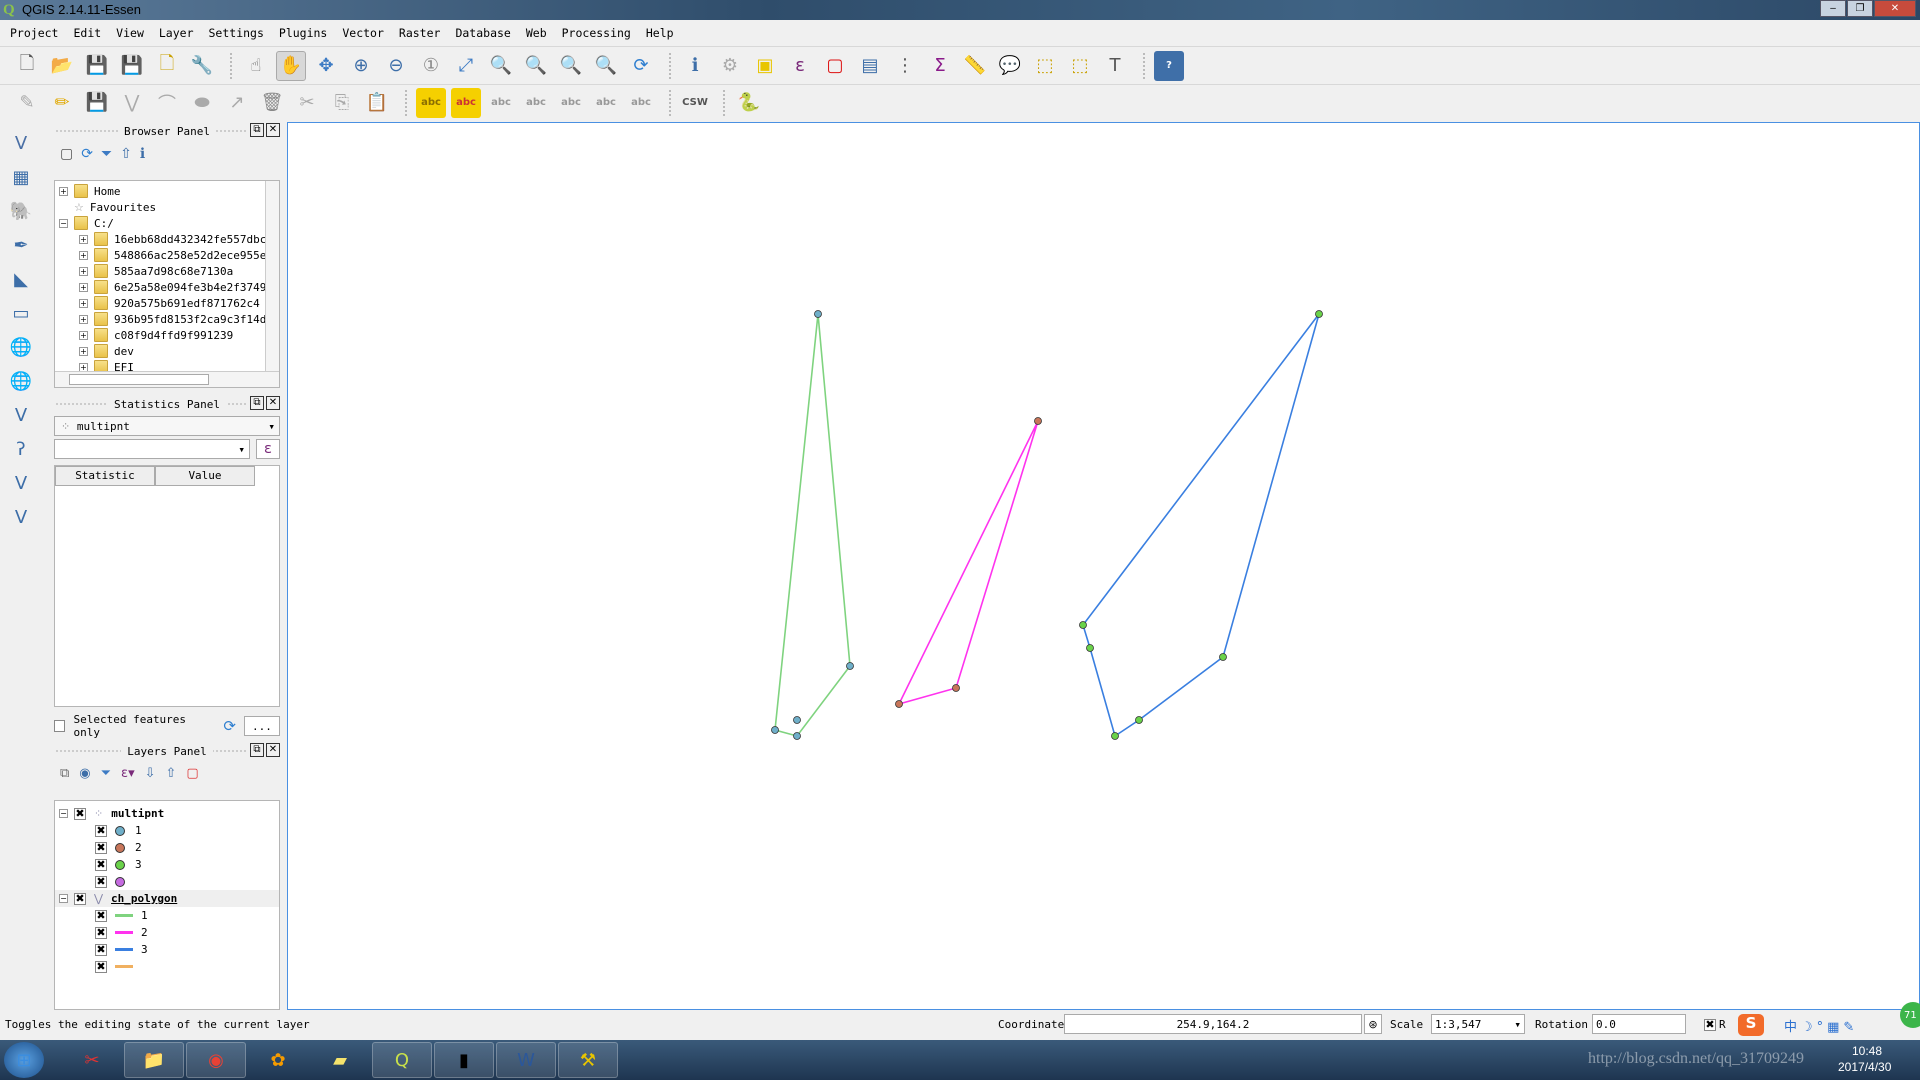 The height and width of the screenshot is (1080, 1920). I want to click on statistical-summary-icon: ⋮, so click(905, 66).